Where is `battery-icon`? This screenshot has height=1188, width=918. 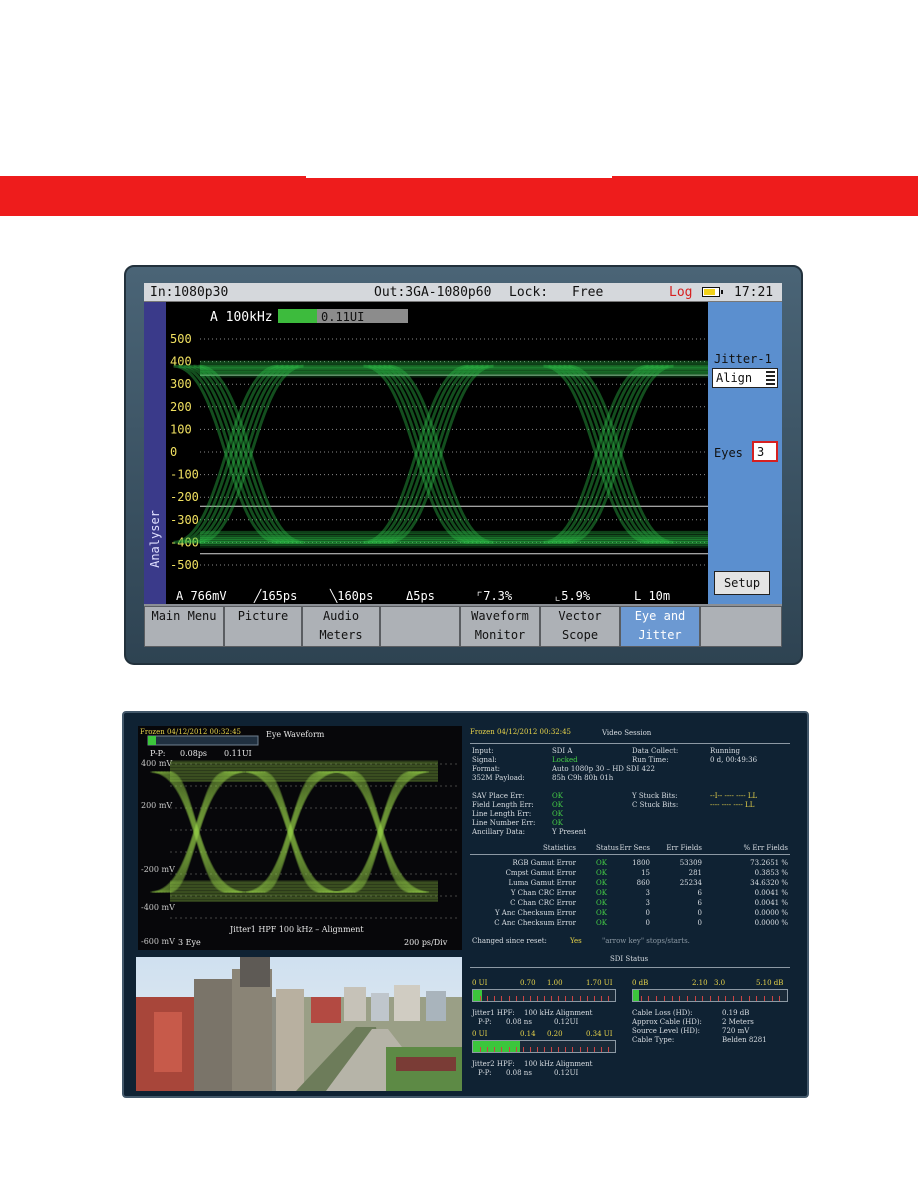
battery-icon is located at coordinates (712, 292).